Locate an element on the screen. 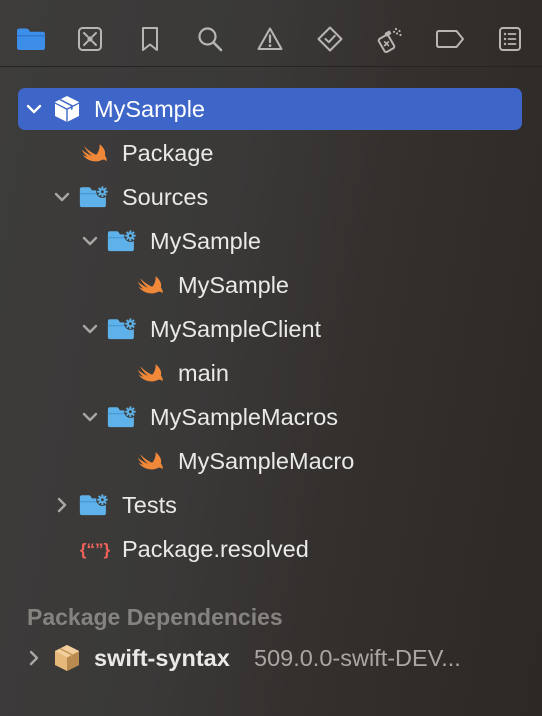 The image size is (542, 716). bookmark-icon is located at coordinates (150, 39).